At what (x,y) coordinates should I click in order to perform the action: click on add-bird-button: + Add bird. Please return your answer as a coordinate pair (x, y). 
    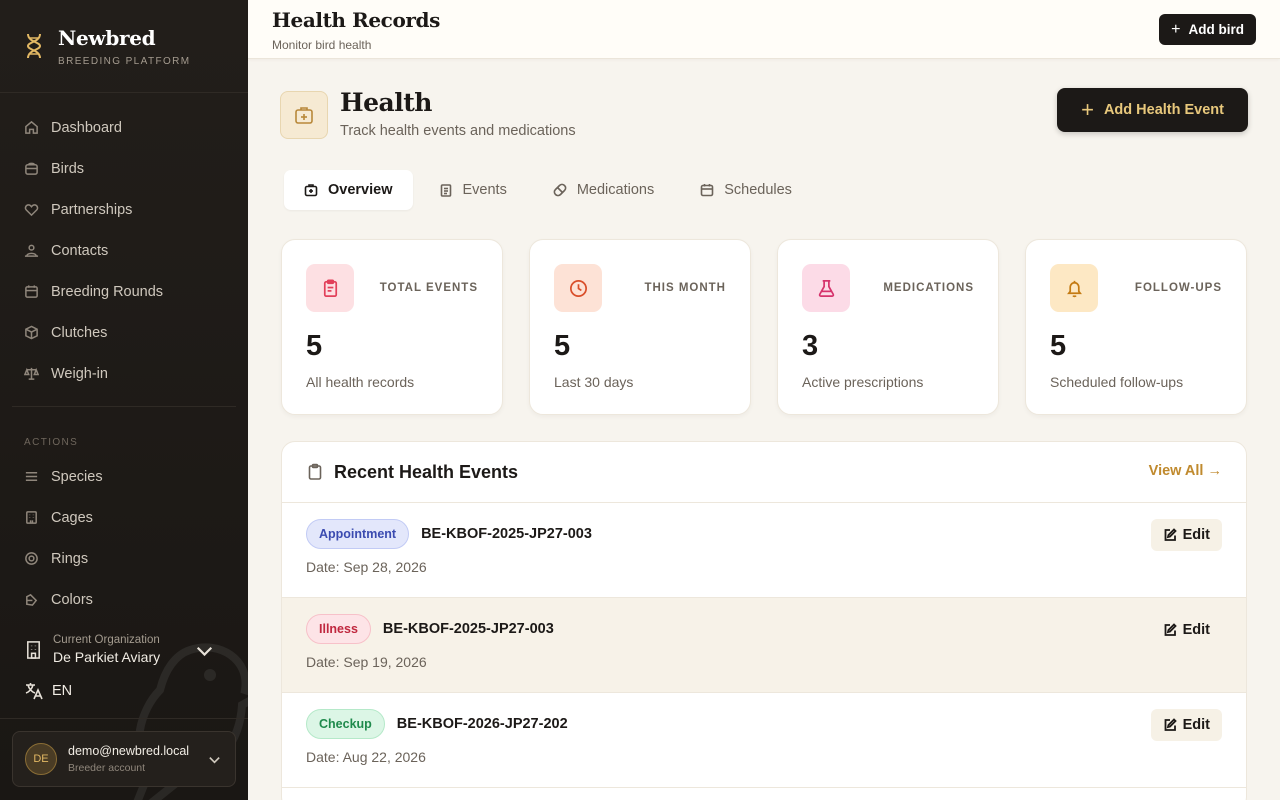
    Looking at the image, I should click on (1207, 29).